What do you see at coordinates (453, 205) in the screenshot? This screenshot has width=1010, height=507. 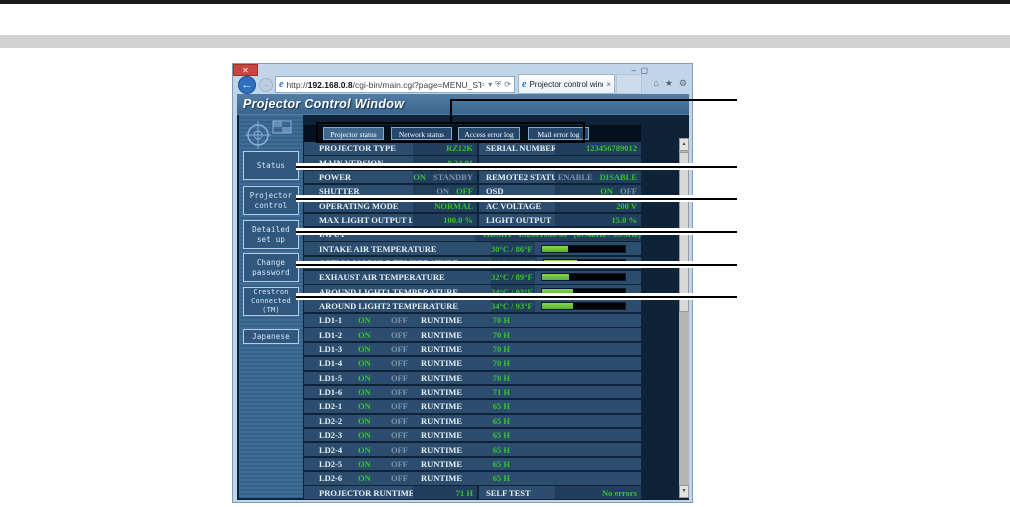 I see `status-value: NORMAL` at bounding box center [453, 205].